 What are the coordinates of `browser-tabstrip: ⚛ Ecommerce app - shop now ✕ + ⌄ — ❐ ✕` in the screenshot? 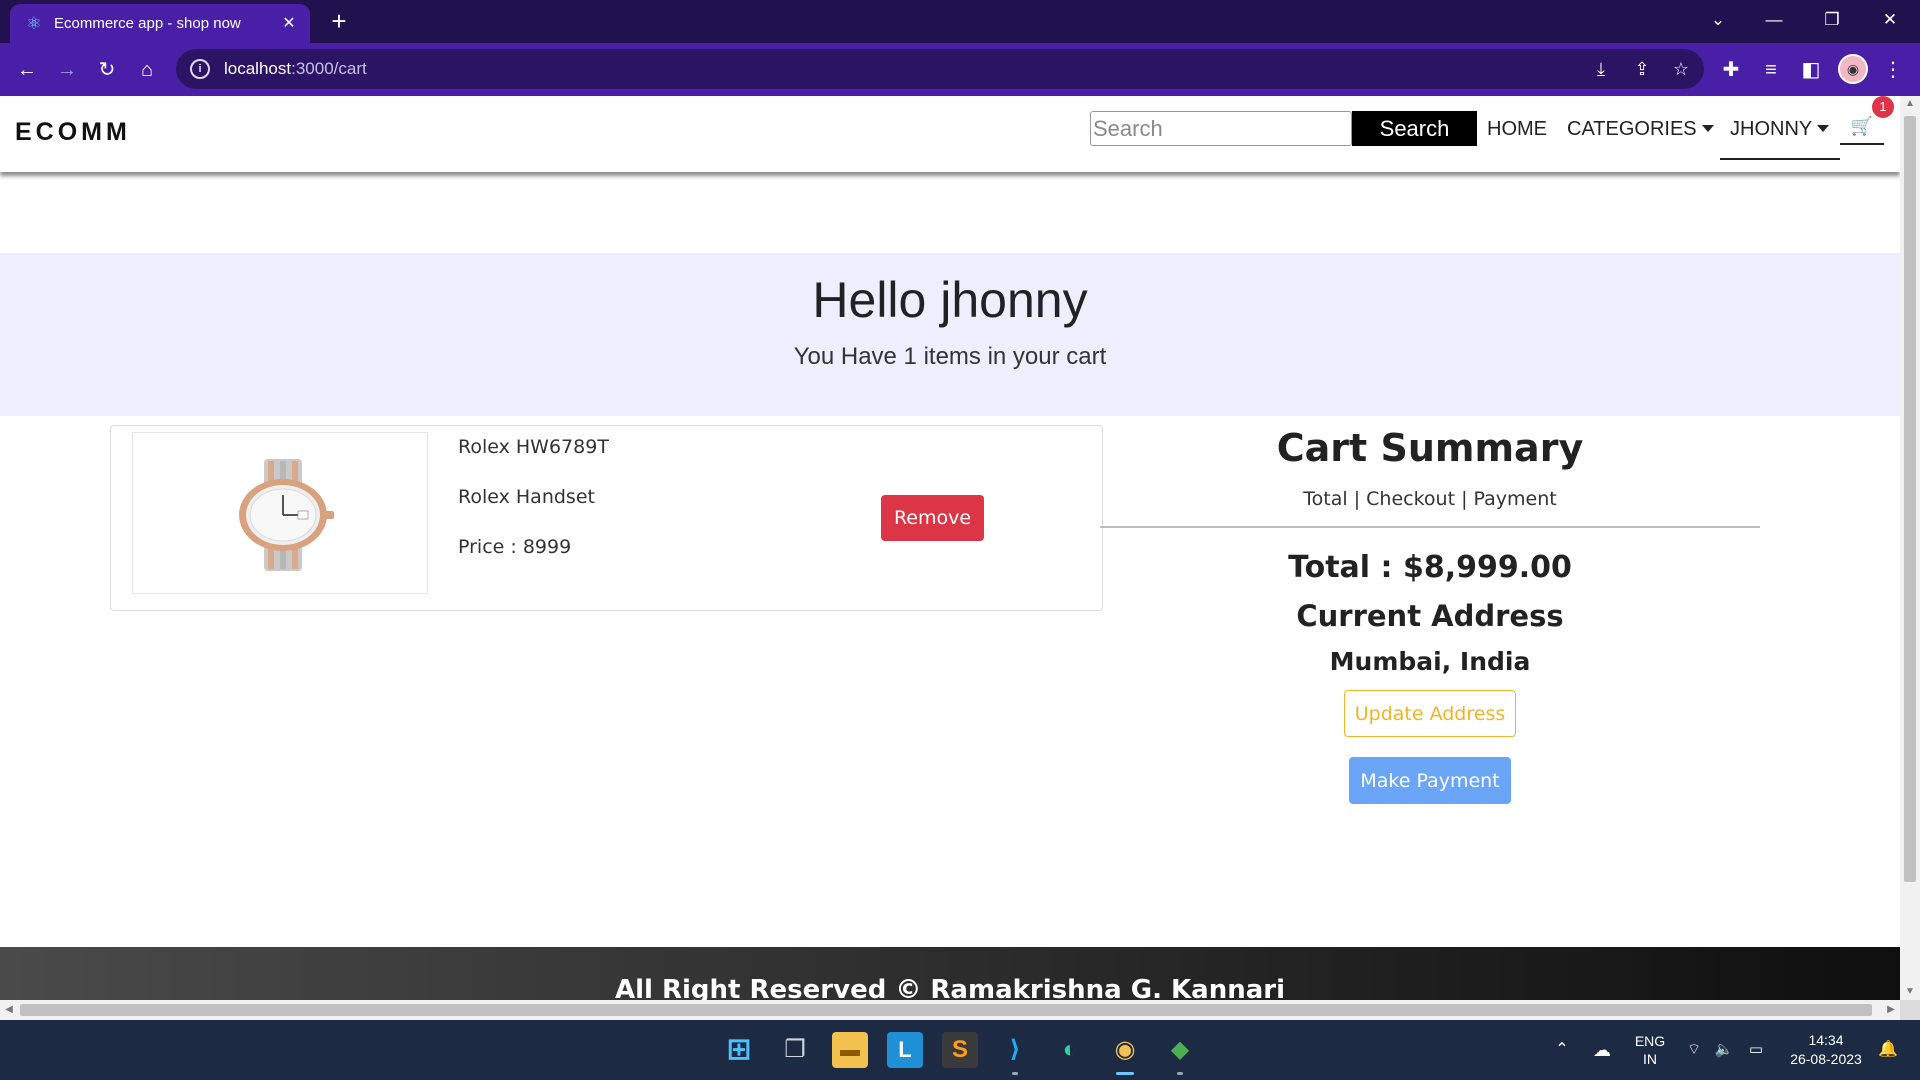 It's located at (960, 21).